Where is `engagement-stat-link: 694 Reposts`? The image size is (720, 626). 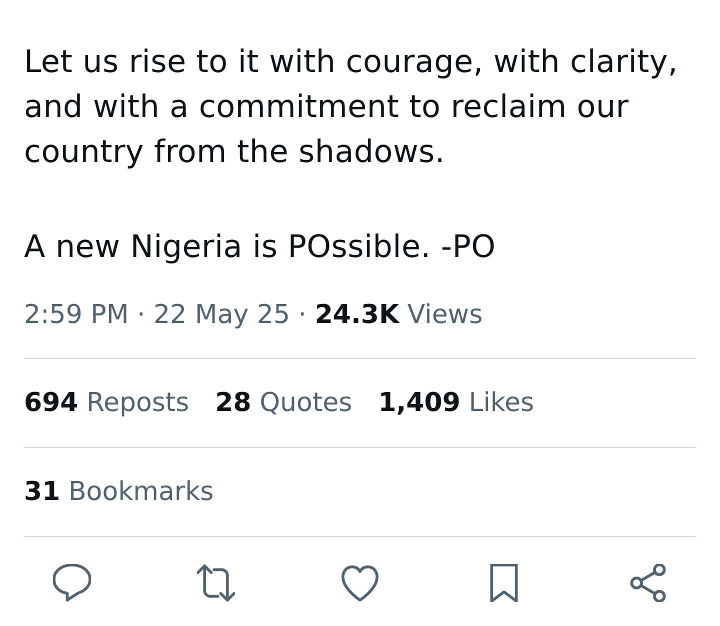 engagement-stat-link: 694 Reposts is located at coordinates (107, 403).